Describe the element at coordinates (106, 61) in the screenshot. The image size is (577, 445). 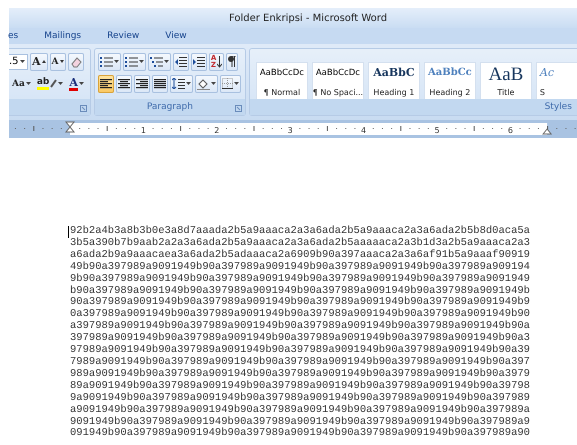
I see `bullet-list-icon` at that location.